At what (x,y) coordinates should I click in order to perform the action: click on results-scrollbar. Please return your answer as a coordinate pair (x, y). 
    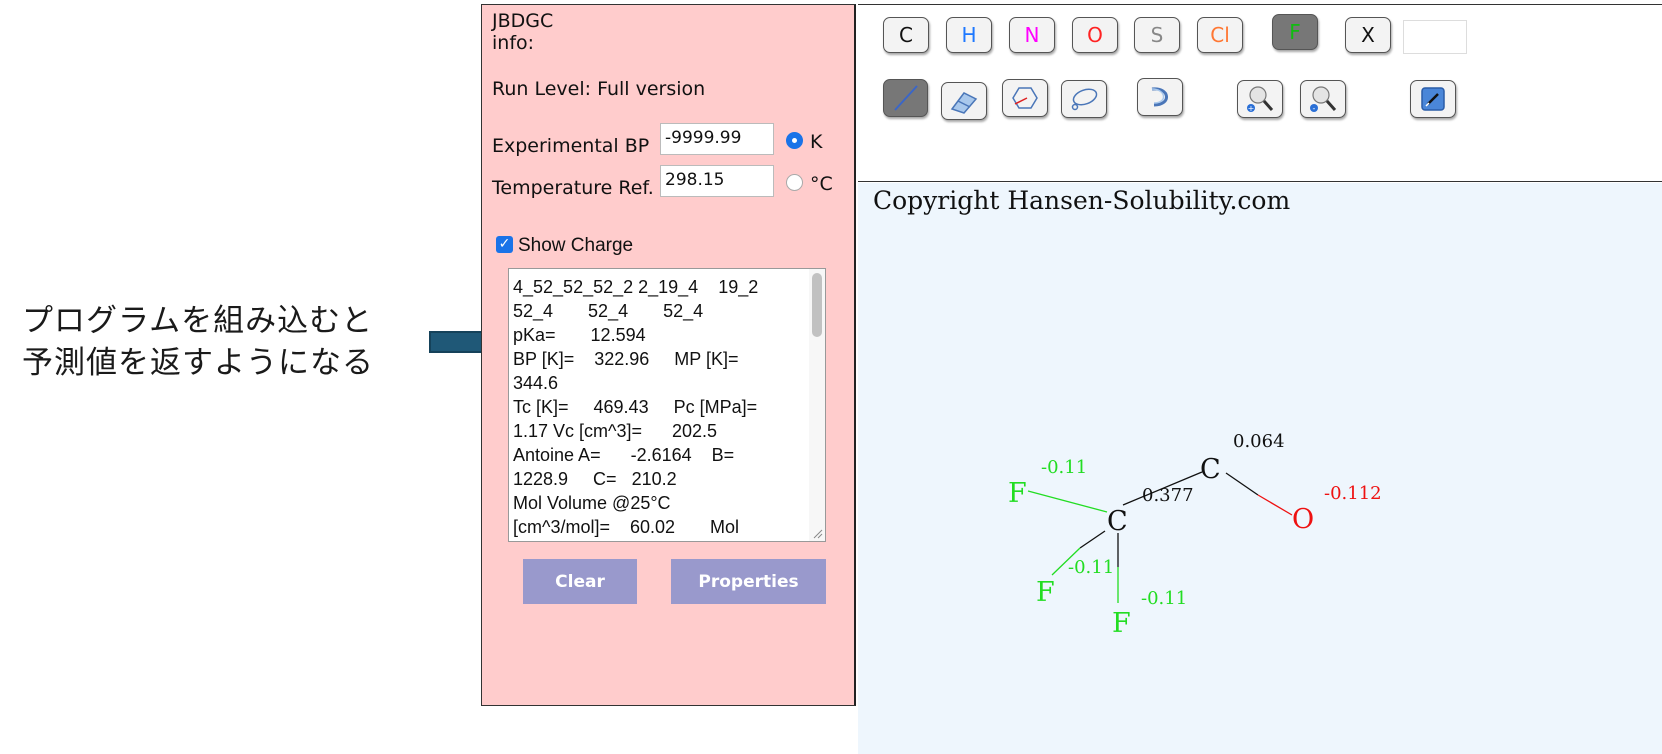
    Looking at the image, I should click on (817, 405).